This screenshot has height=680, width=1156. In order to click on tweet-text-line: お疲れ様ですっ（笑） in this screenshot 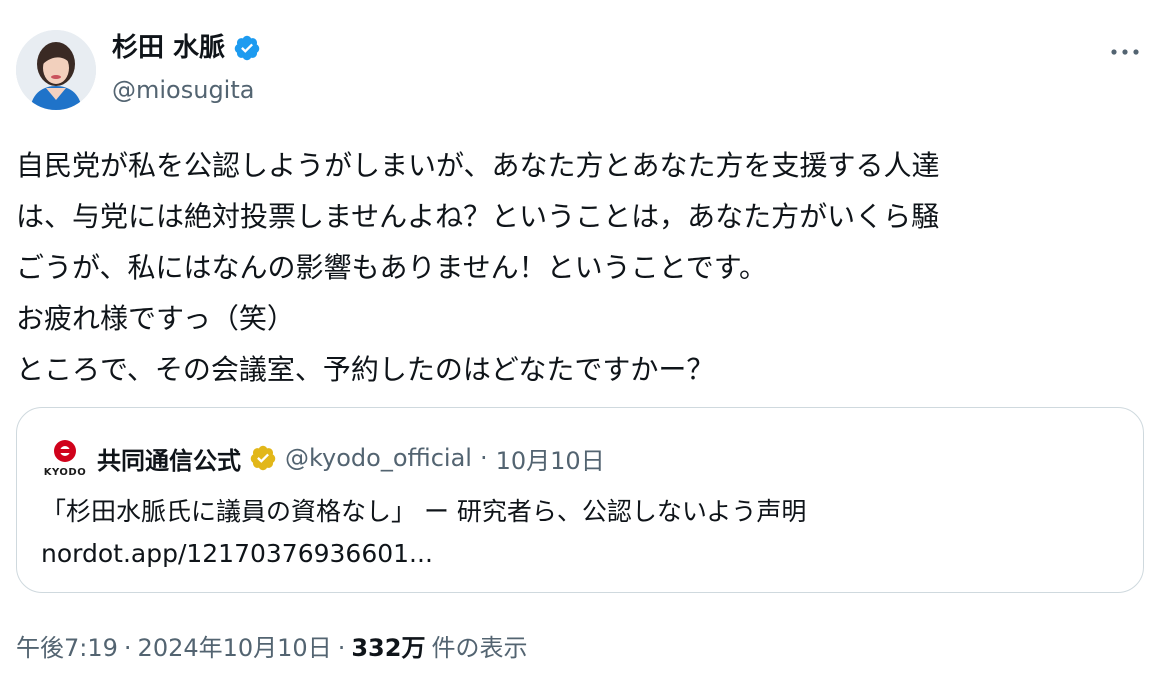, I will do `click(155, 318)`.